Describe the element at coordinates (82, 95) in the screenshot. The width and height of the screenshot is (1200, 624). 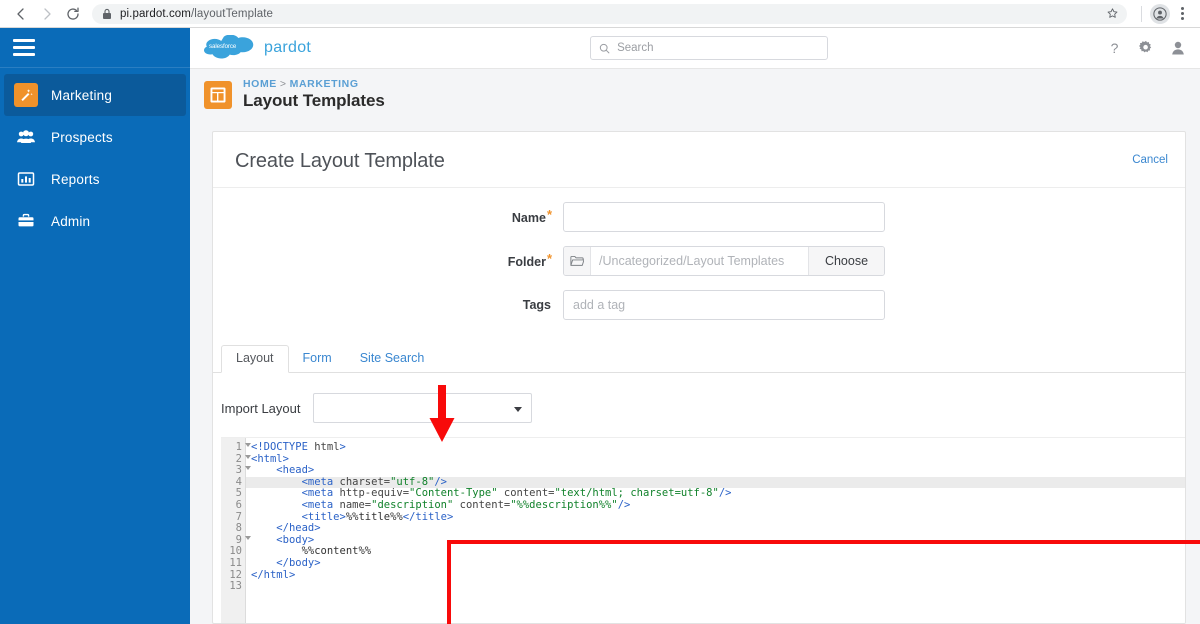
I see `sidebar-item-label: Marketing` at that location.